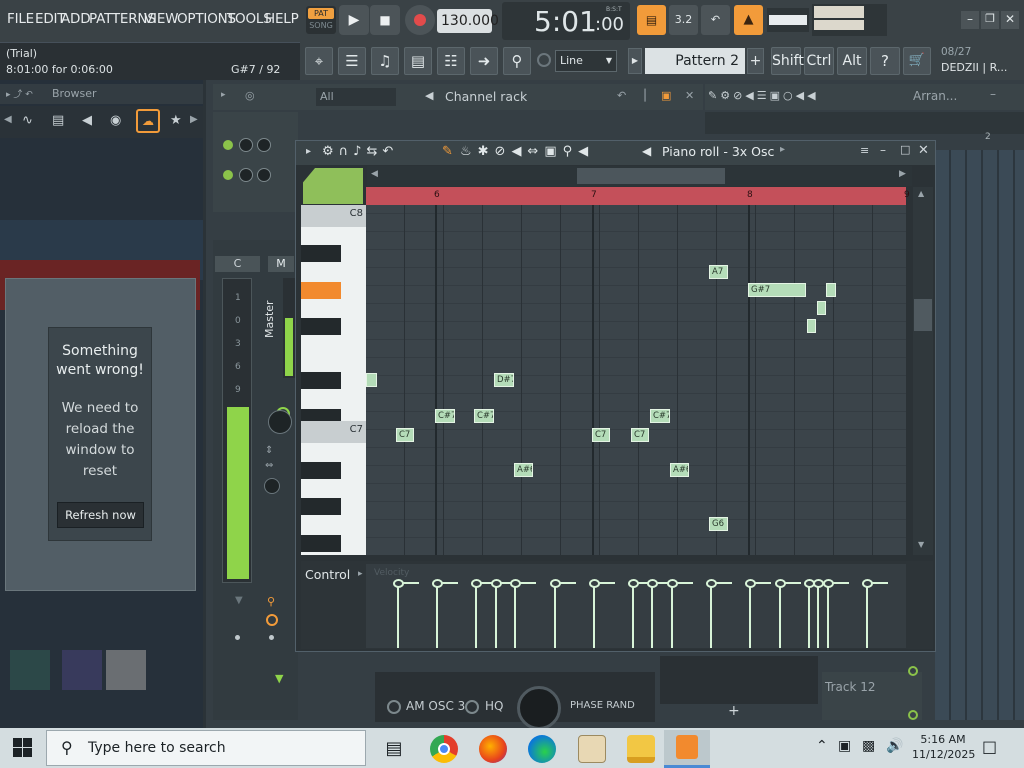  What do you see at coordinates (755, 61) in the screenshot?
I see `add-pattern-icon: +` at bounding box center [755, 61].